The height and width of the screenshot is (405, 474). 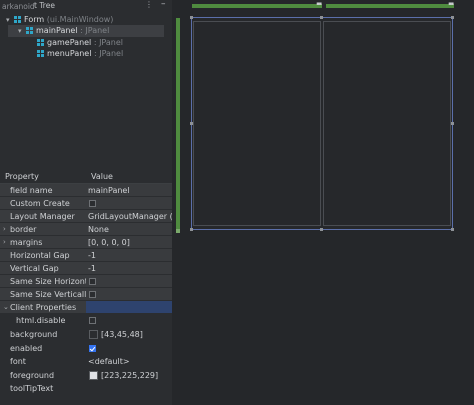 I want to click on property-row-horizontal-gap: Horizontal Gap -1, so click(x=86, y=255).